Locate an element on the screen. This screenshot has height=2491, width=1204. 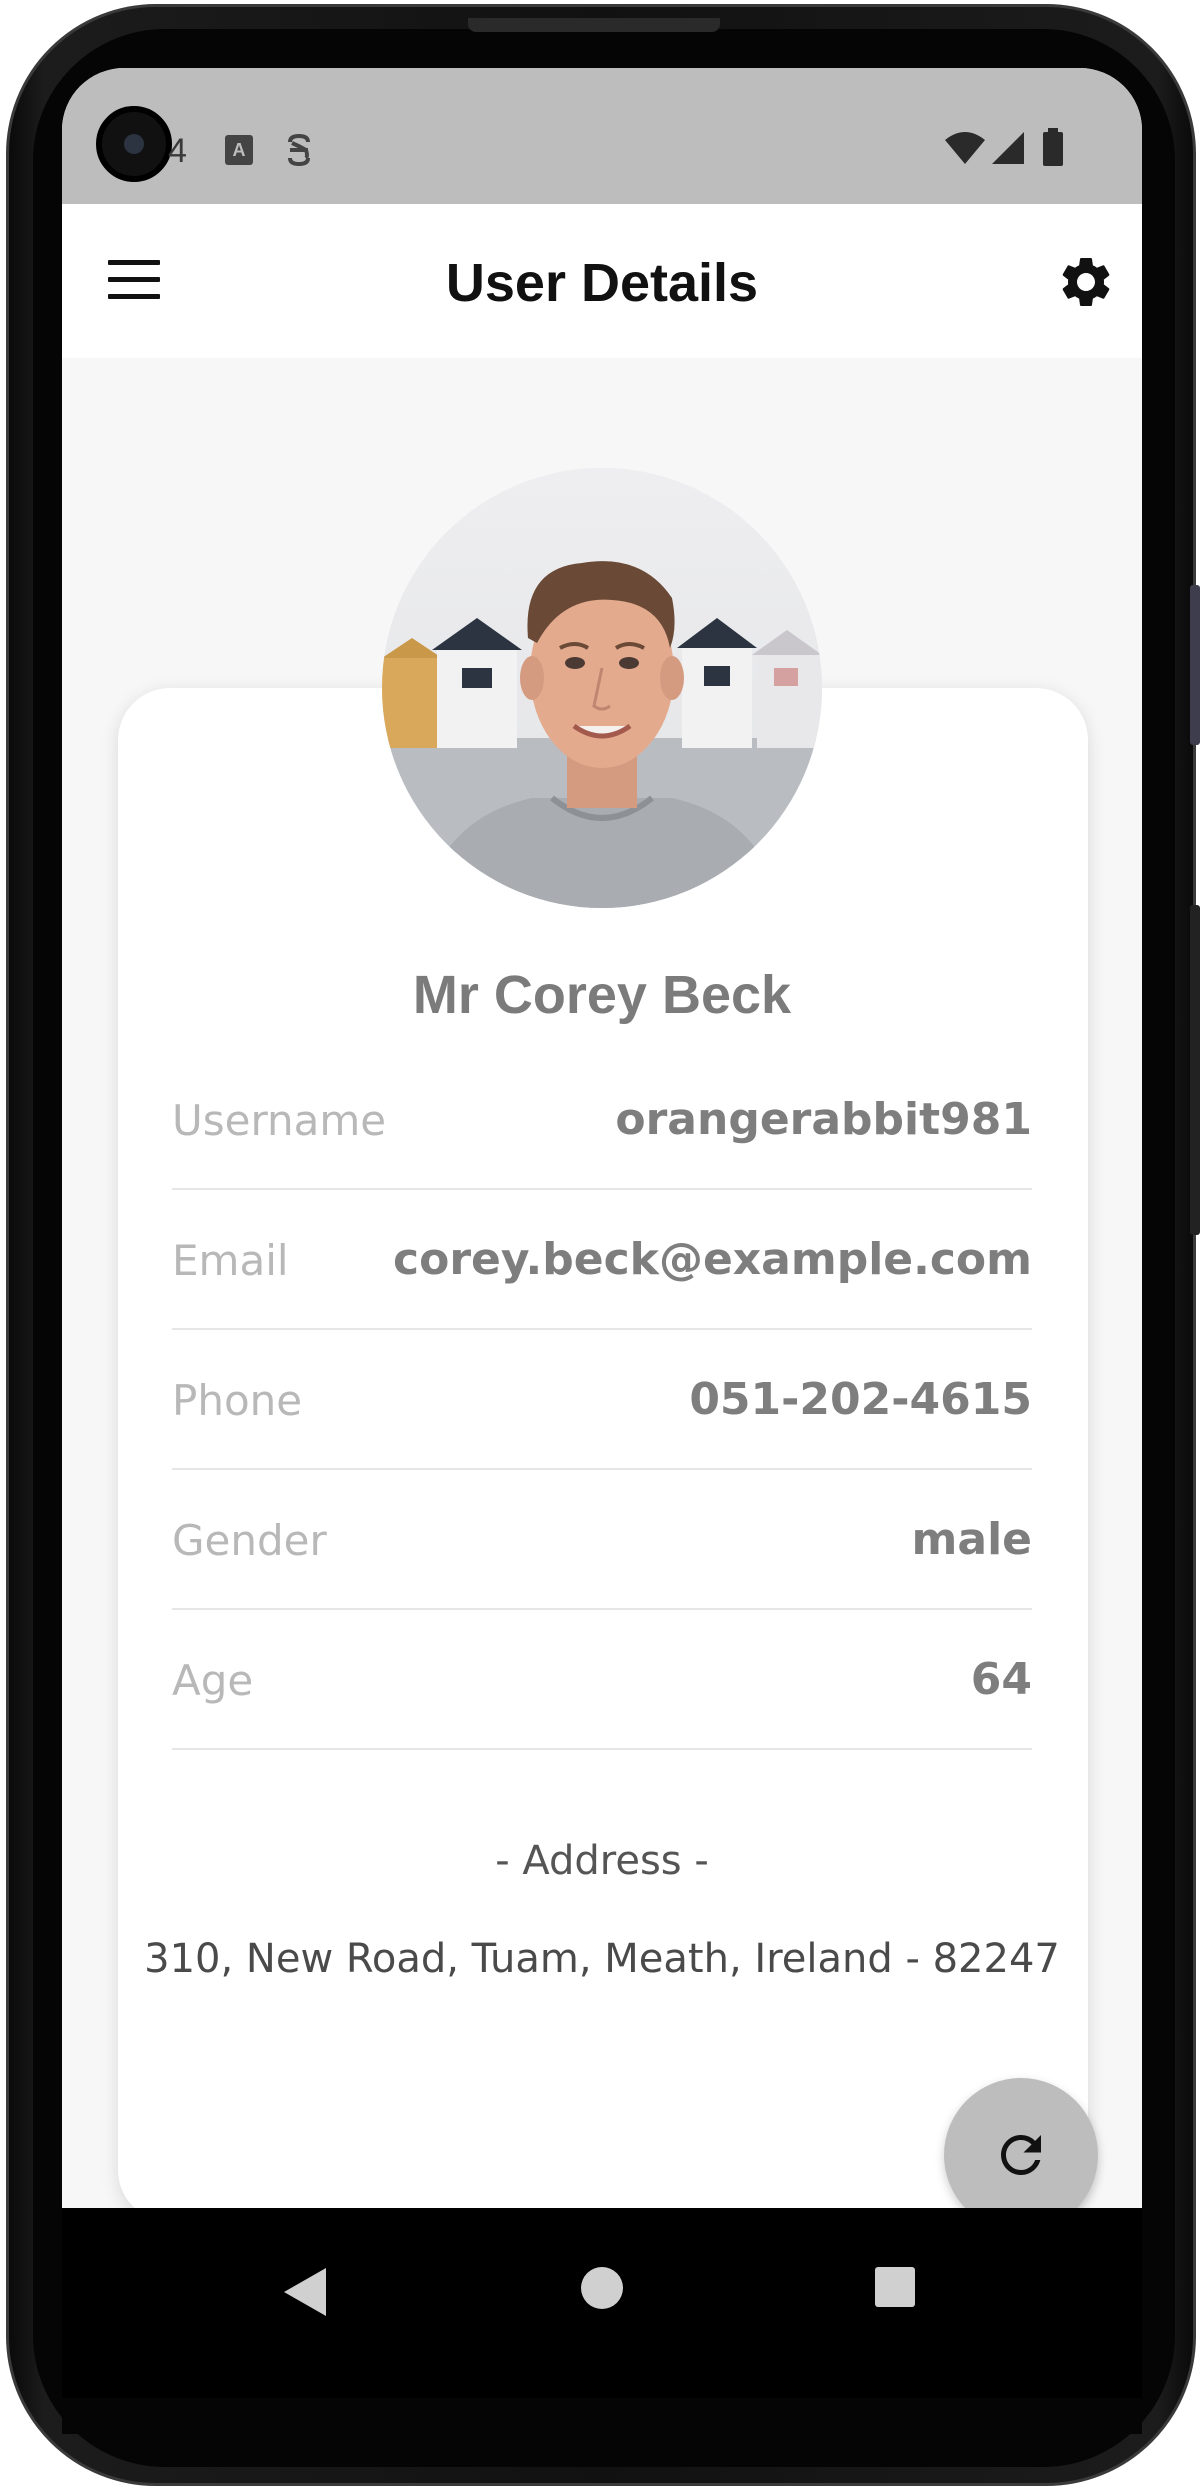
detail-value: corey.beck@example.com is located at coordinates (712, 1259).